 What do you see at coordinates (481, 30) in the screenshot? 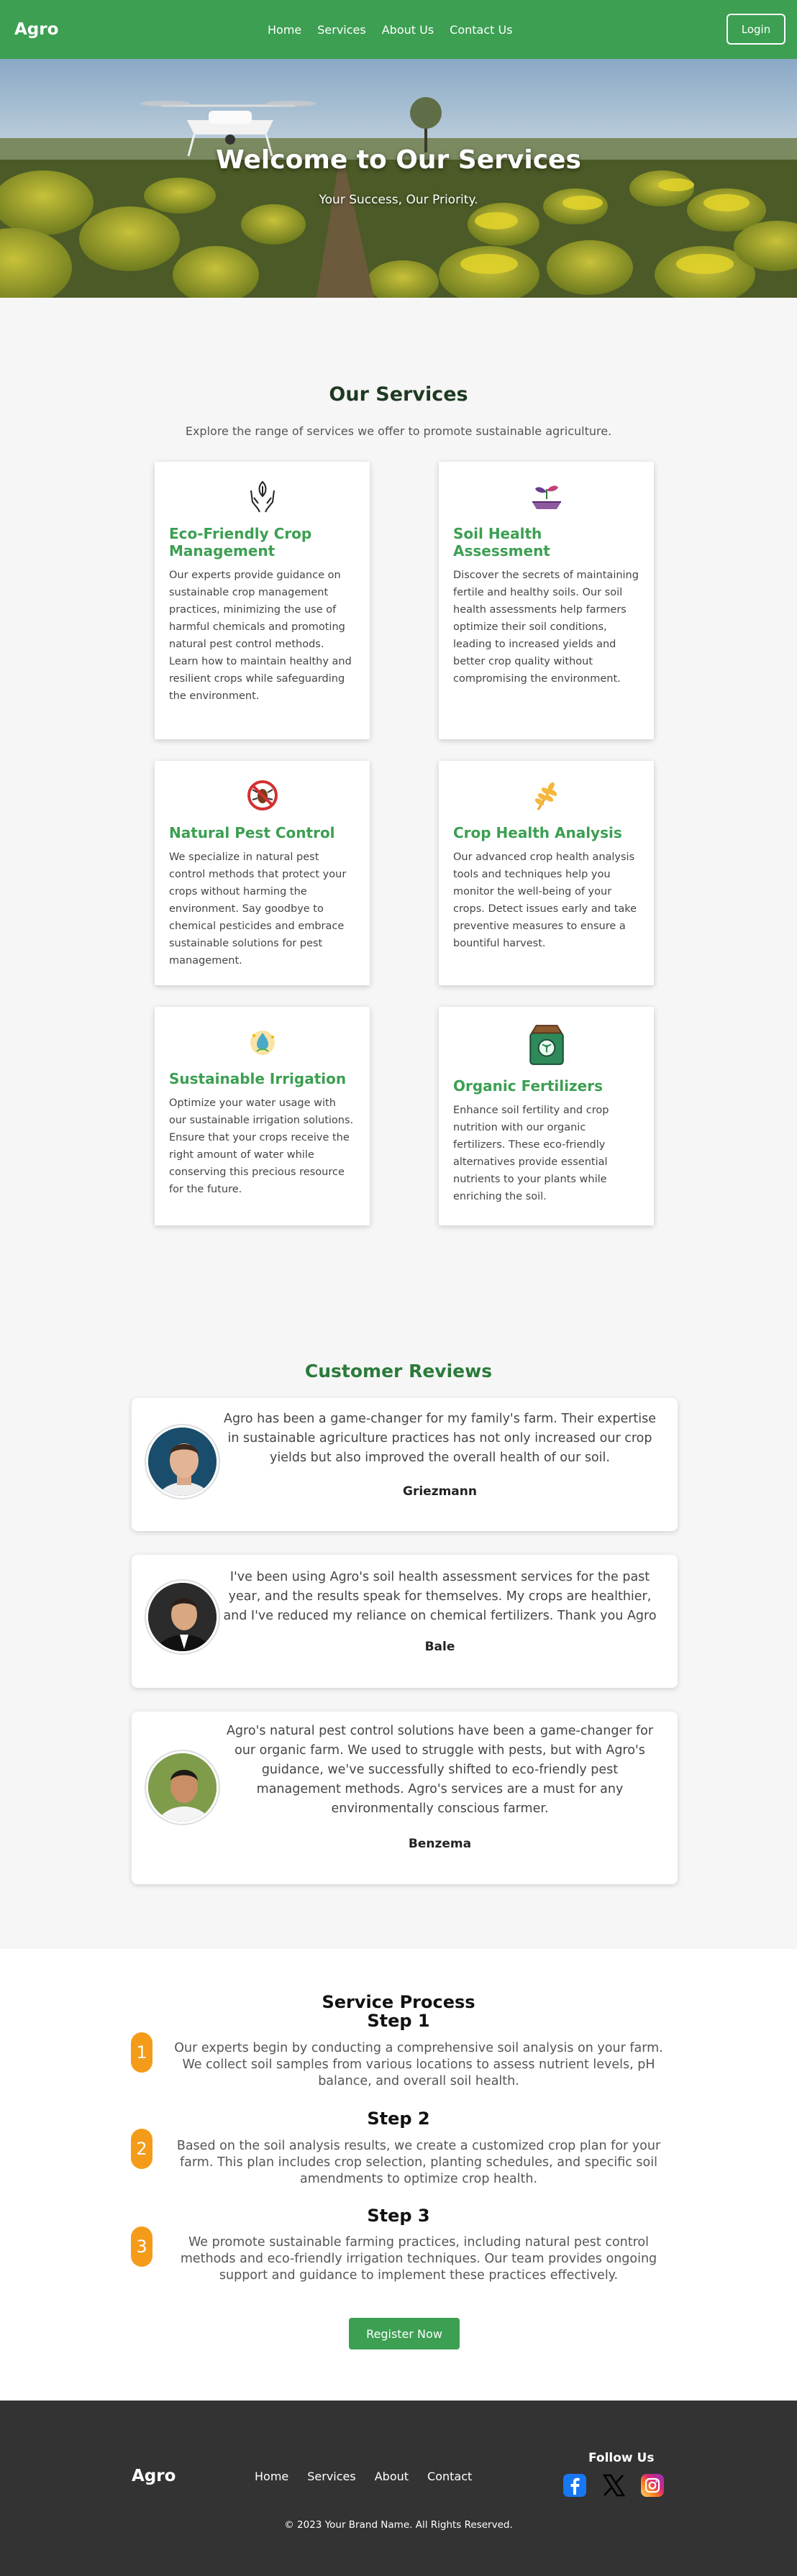
I see `nav-link-contact: Contact Us` at bounding box center [481, 30].